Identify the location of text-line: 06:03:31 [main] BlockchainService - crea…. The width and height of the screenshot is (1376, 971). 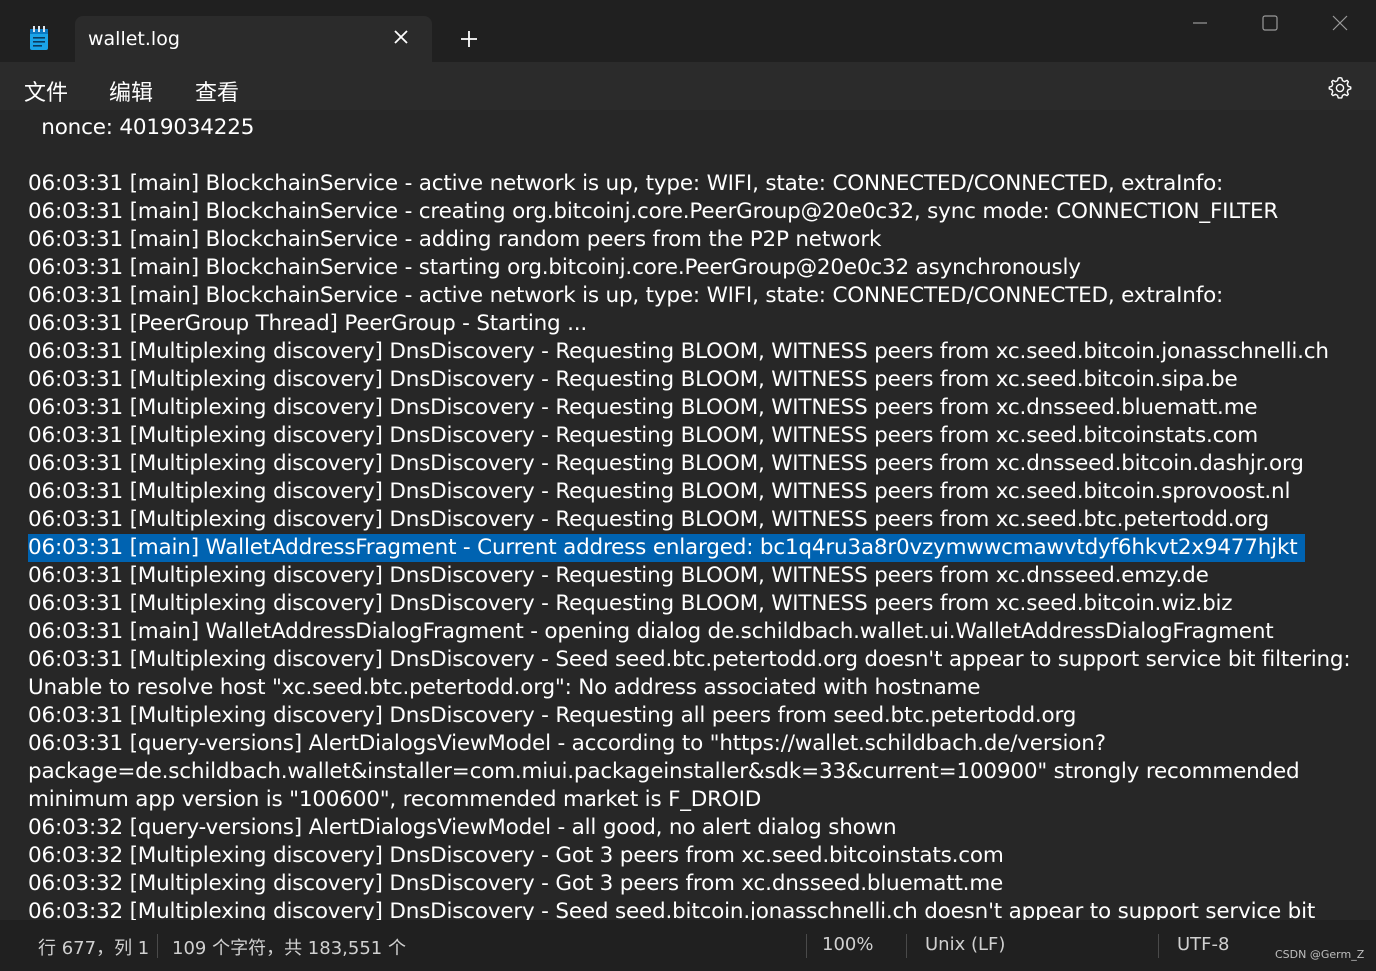
(653, 211).